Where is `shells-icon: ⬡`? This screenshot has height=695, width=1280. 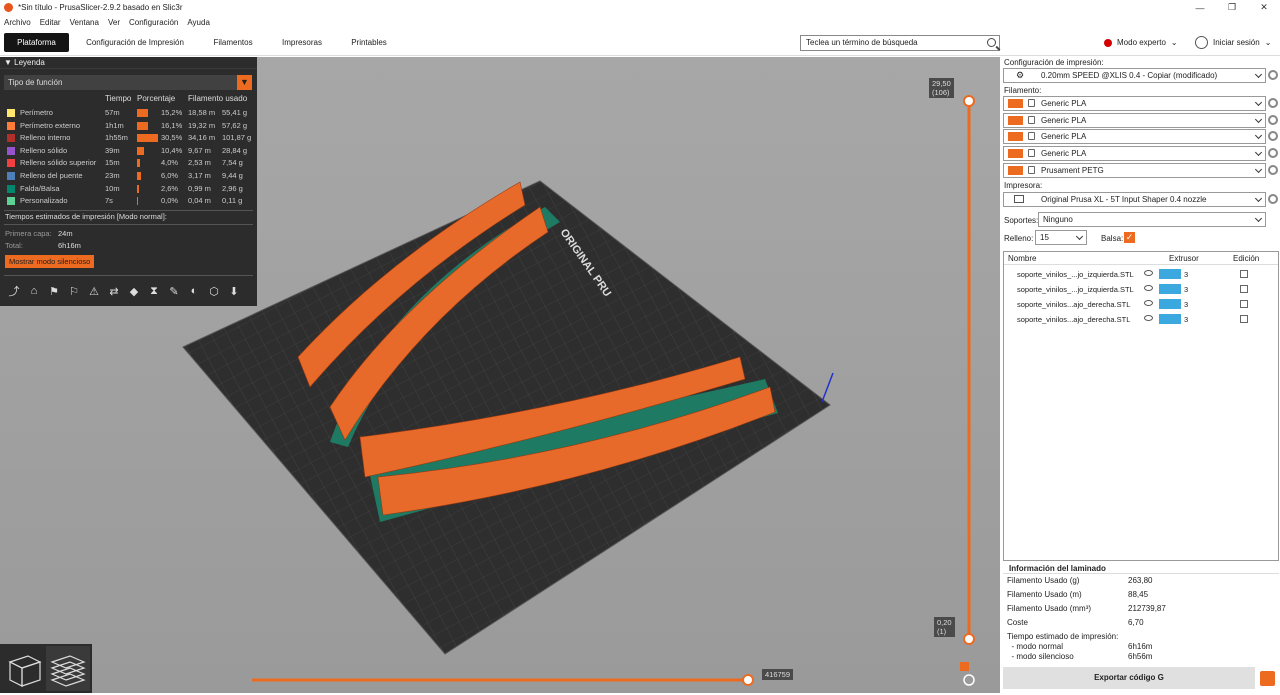
shells-icon: ⬡ is located at coordinates (214, 291).